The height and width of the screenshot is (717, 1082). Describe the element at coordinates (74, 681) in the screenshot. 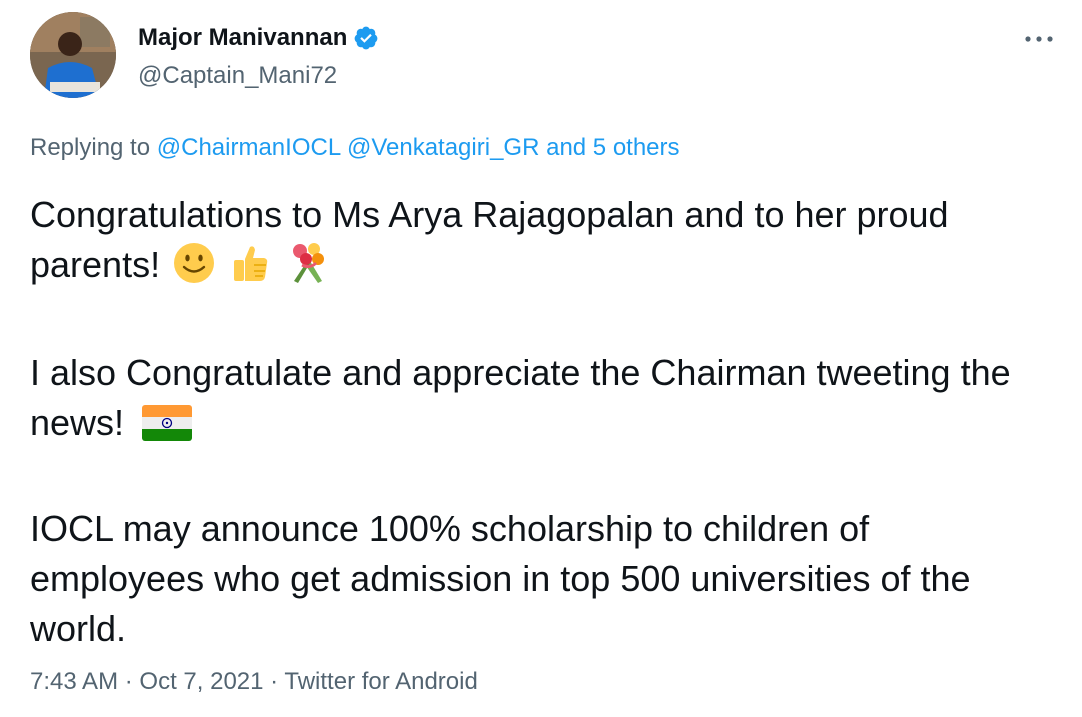

I see `tweet-time: 7:43 AM` at that location.